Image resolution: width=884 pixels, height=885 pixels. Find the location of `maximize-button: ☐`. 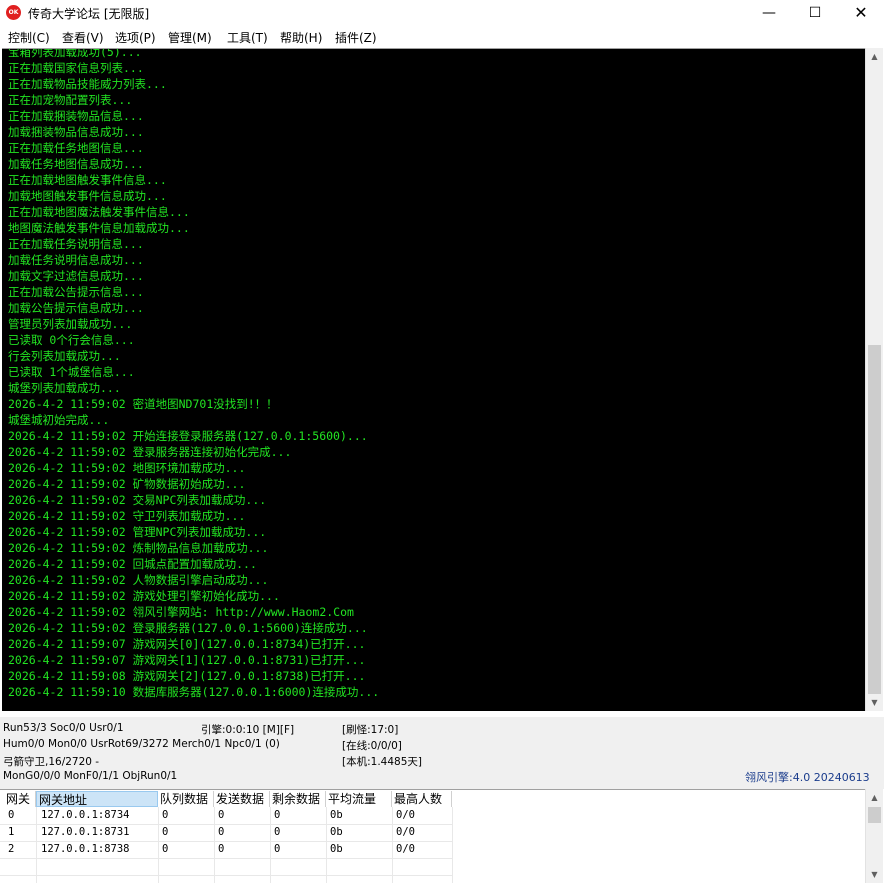

maximize-button: ☐ is located at coordinates (815, 13).